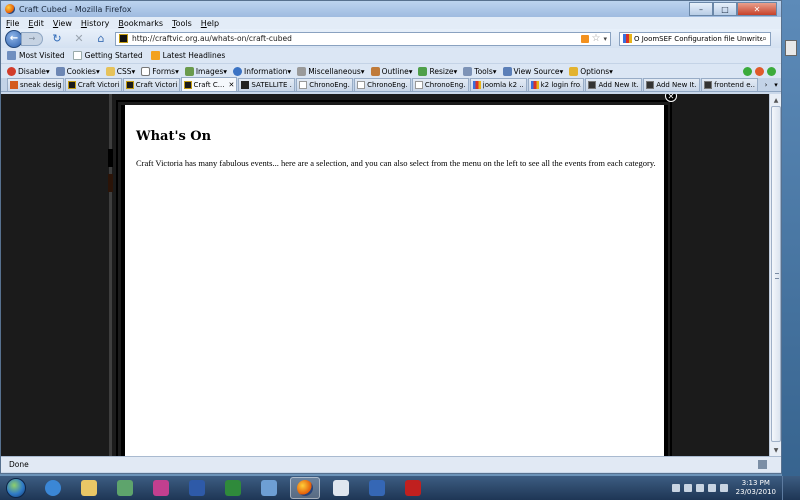  Describe the element at coordinates (32, 38) in the screenshot. I see `forward-button: →` at that location.